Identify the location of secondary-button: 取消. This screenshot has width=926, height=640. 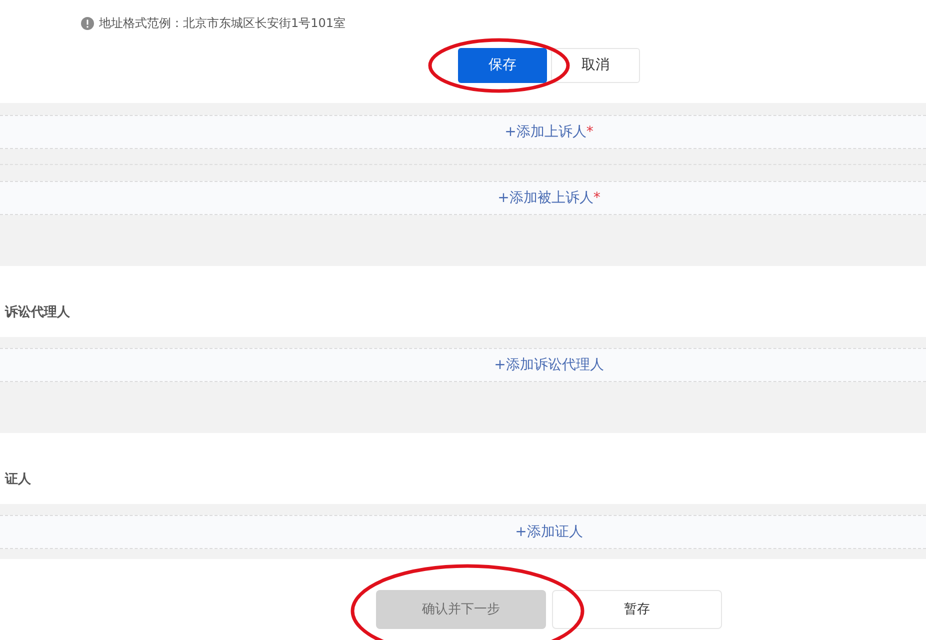
(595, 65).